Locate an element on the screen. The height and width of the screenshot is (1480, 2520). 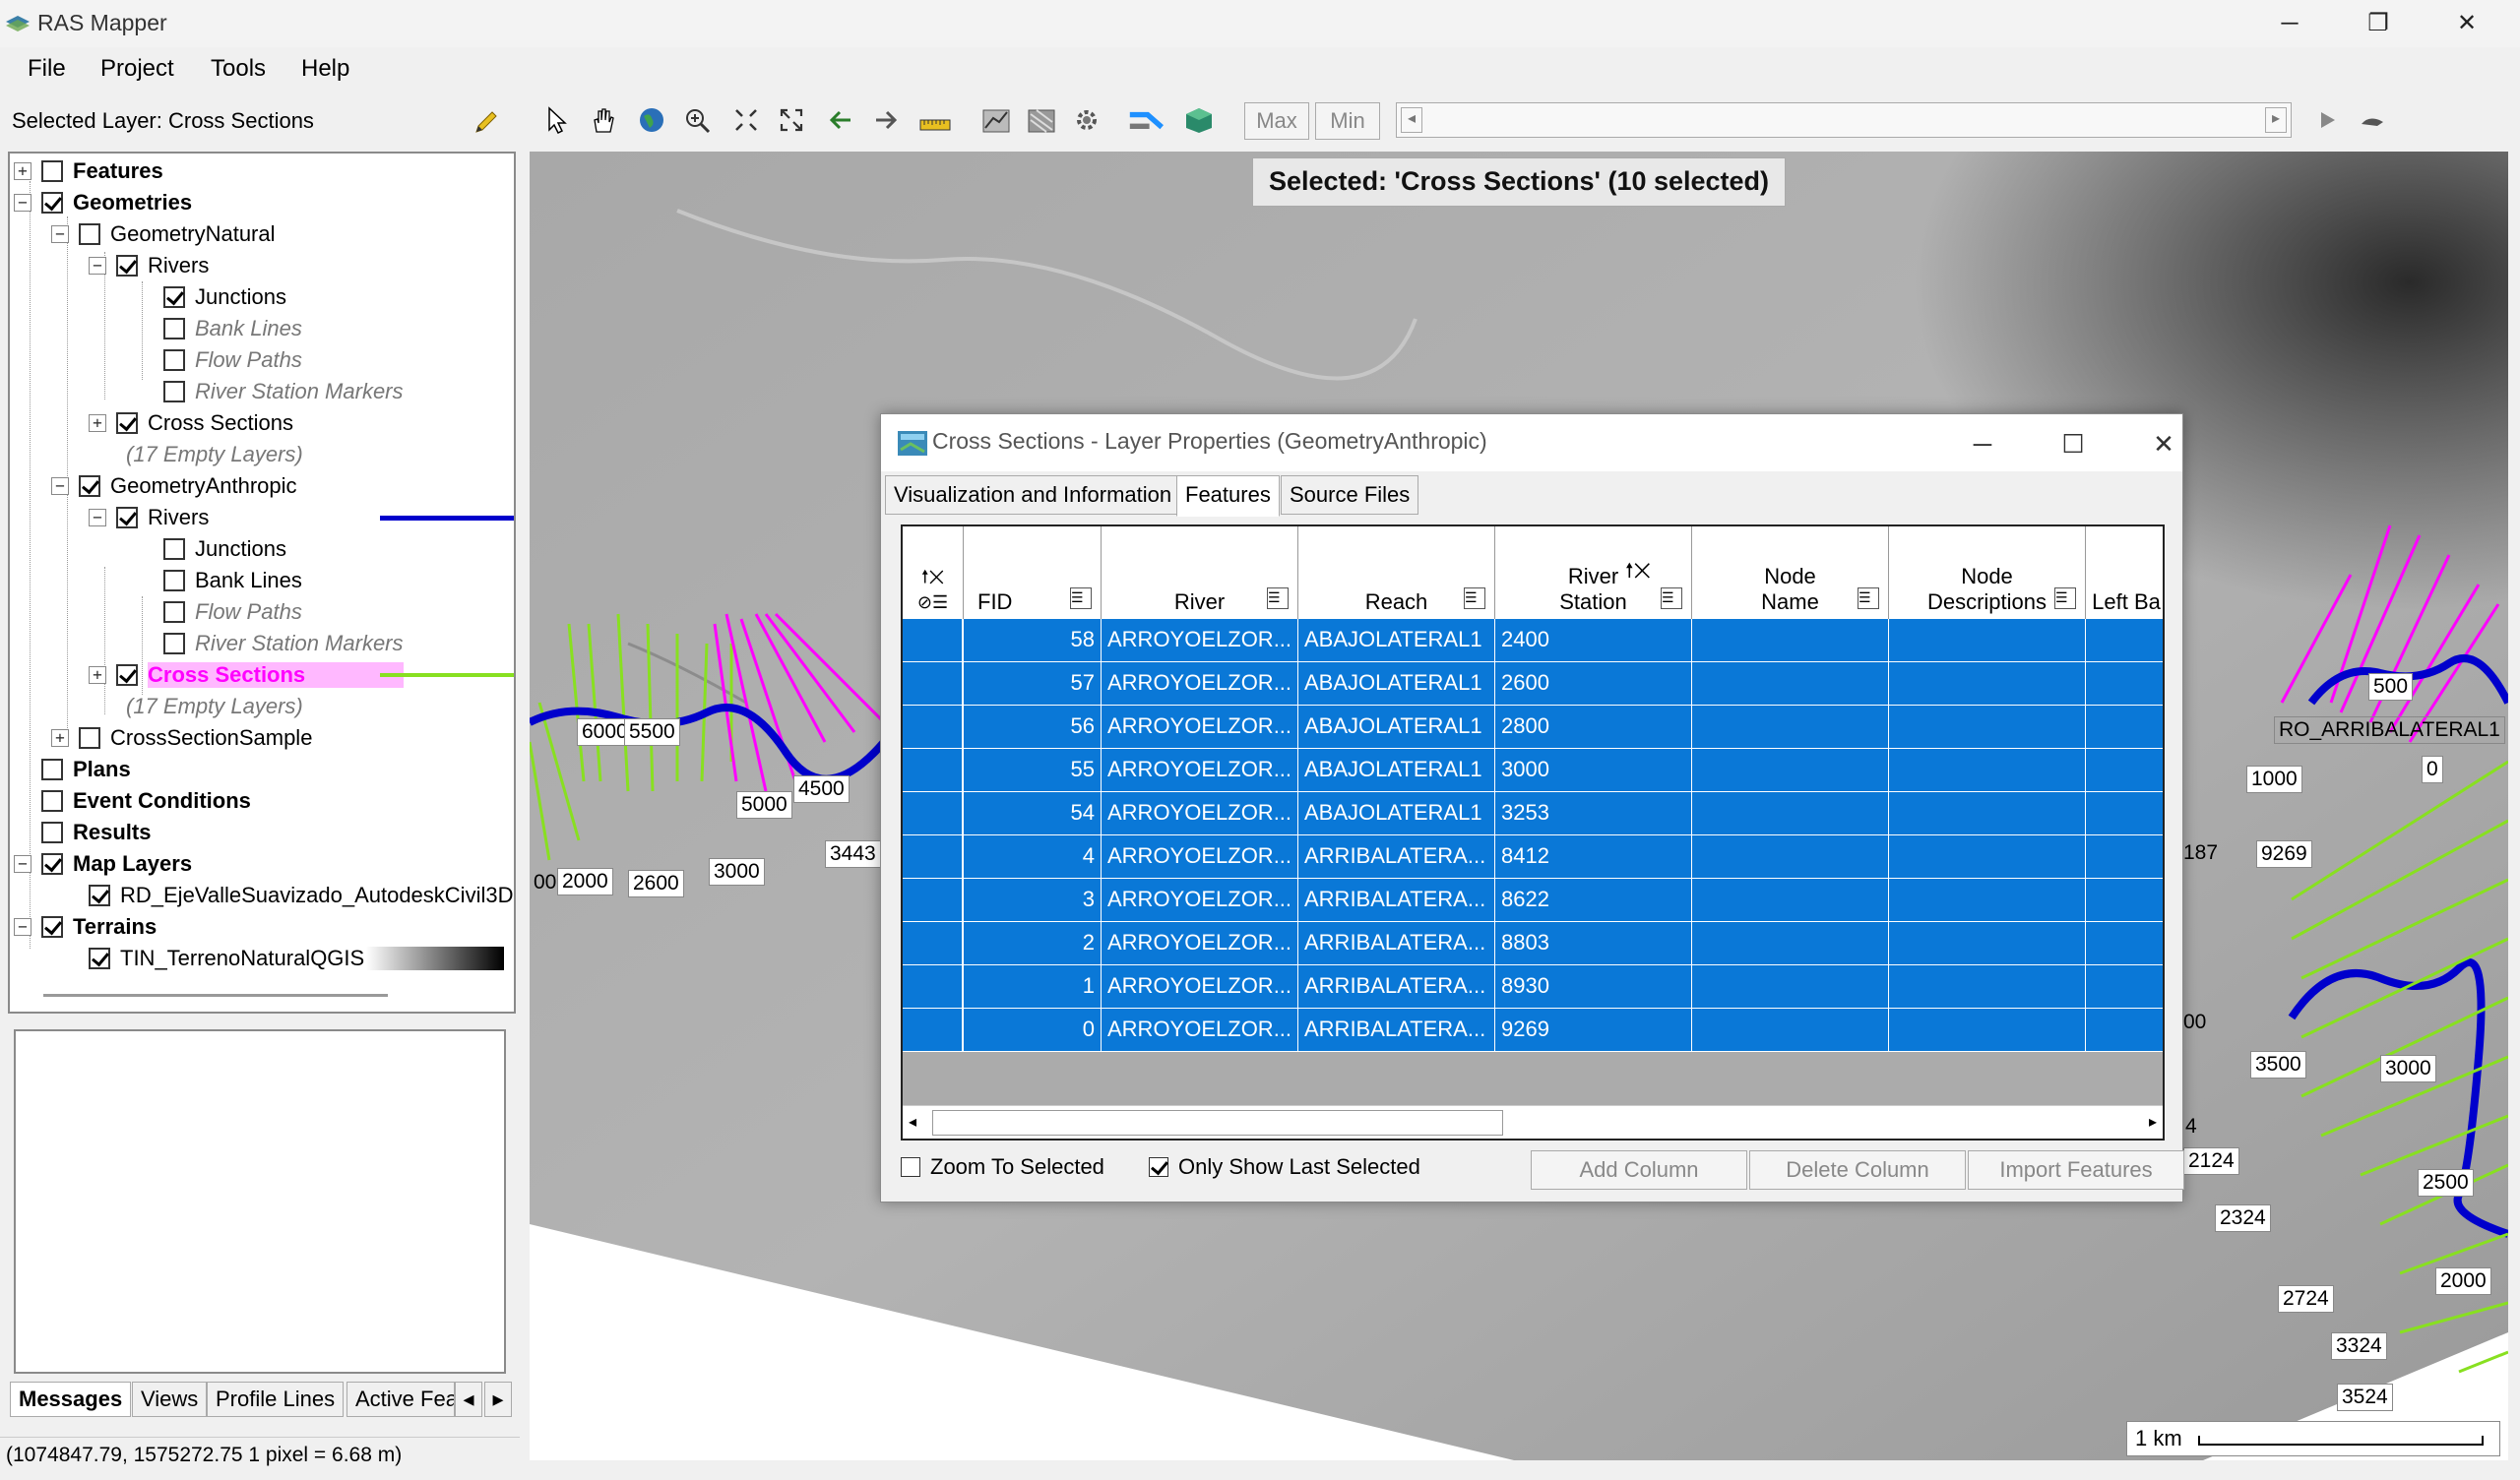
menu-help: Help is located at coordinates (325, 69).